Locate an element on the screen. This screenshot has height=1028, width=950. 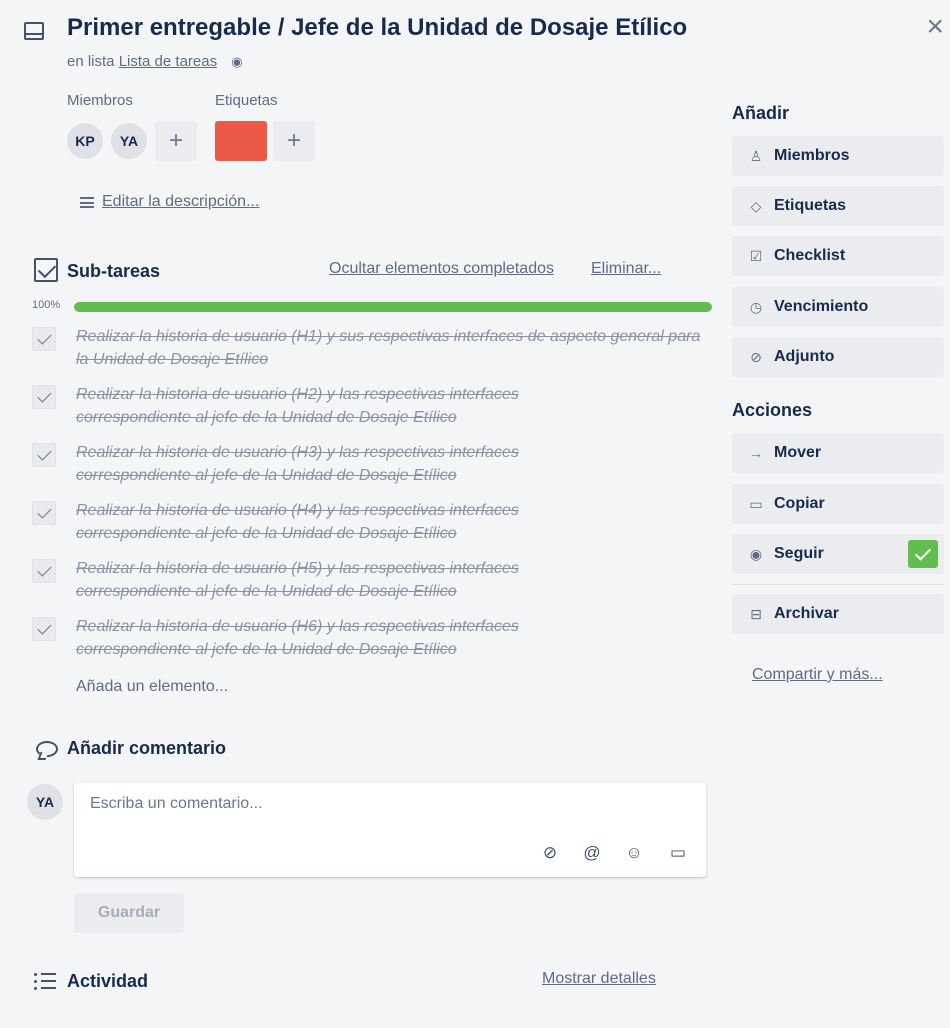
list-name-link: Lista de tareas is located at coordinates (168, 61).